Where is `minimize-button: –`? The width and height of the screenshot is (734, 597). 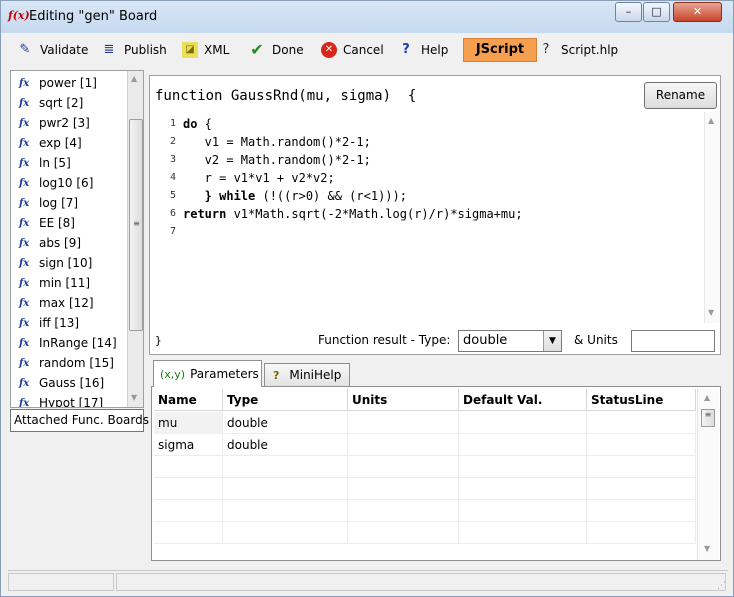 minimize-button: – is located at coordinates (628, 12).